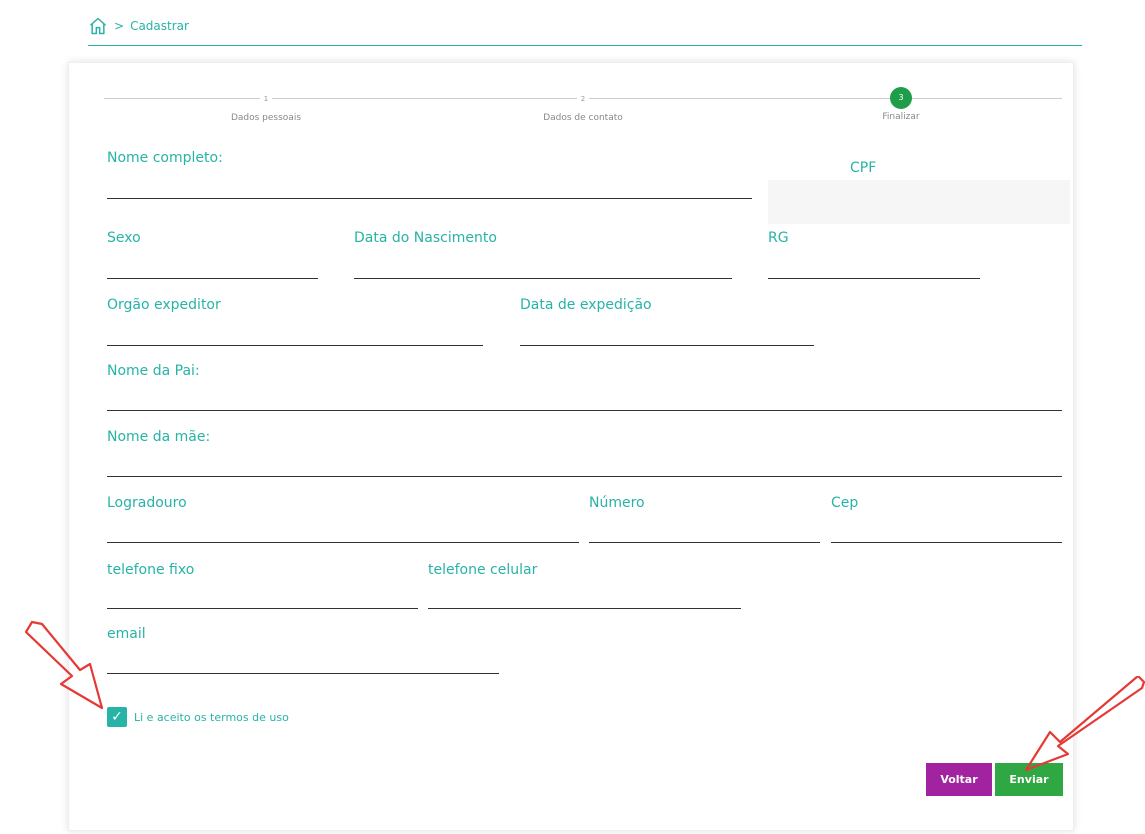 The height and width of the screenshot is (834, 1145). Describe the element at coordinates (159, 437) in the screenshot. I see `nome-mae-label: Nome da mãe:` at that location.